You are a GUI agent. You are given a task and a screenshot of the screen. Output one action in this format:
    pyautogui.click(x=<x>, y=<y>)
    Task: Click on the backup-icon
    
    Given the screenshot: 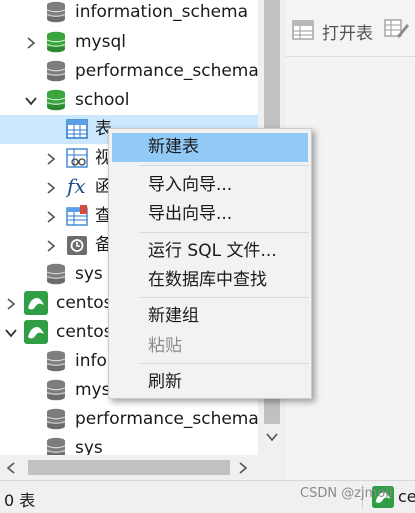 What is the action you would take?
    pyautogui.click(x=77, y=245)
    